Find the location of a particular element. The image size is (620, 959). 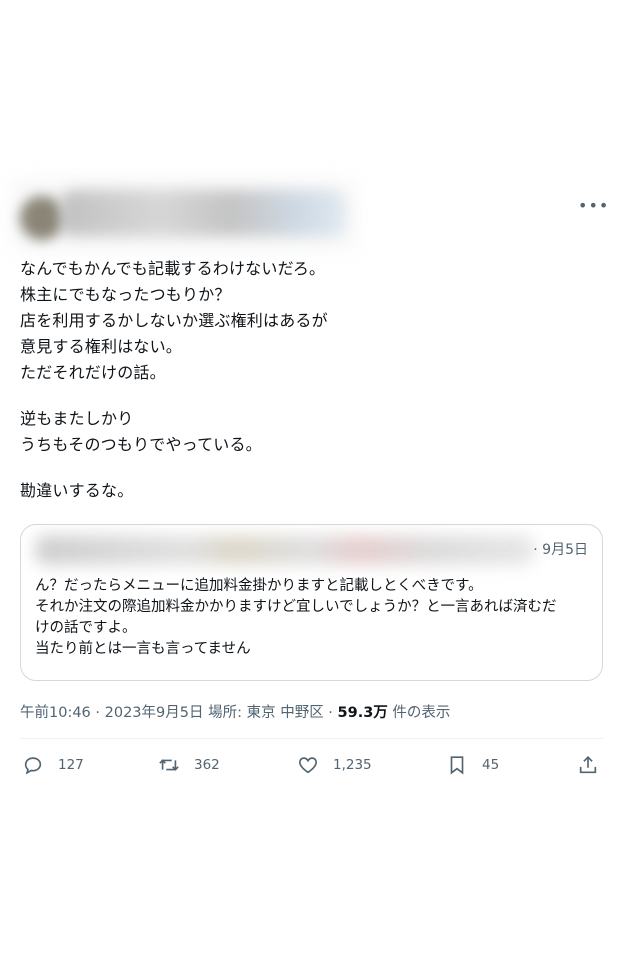

tweet-line: なんでもかんでも記載するわけないだろ。 is located at coordinates (173, 268).